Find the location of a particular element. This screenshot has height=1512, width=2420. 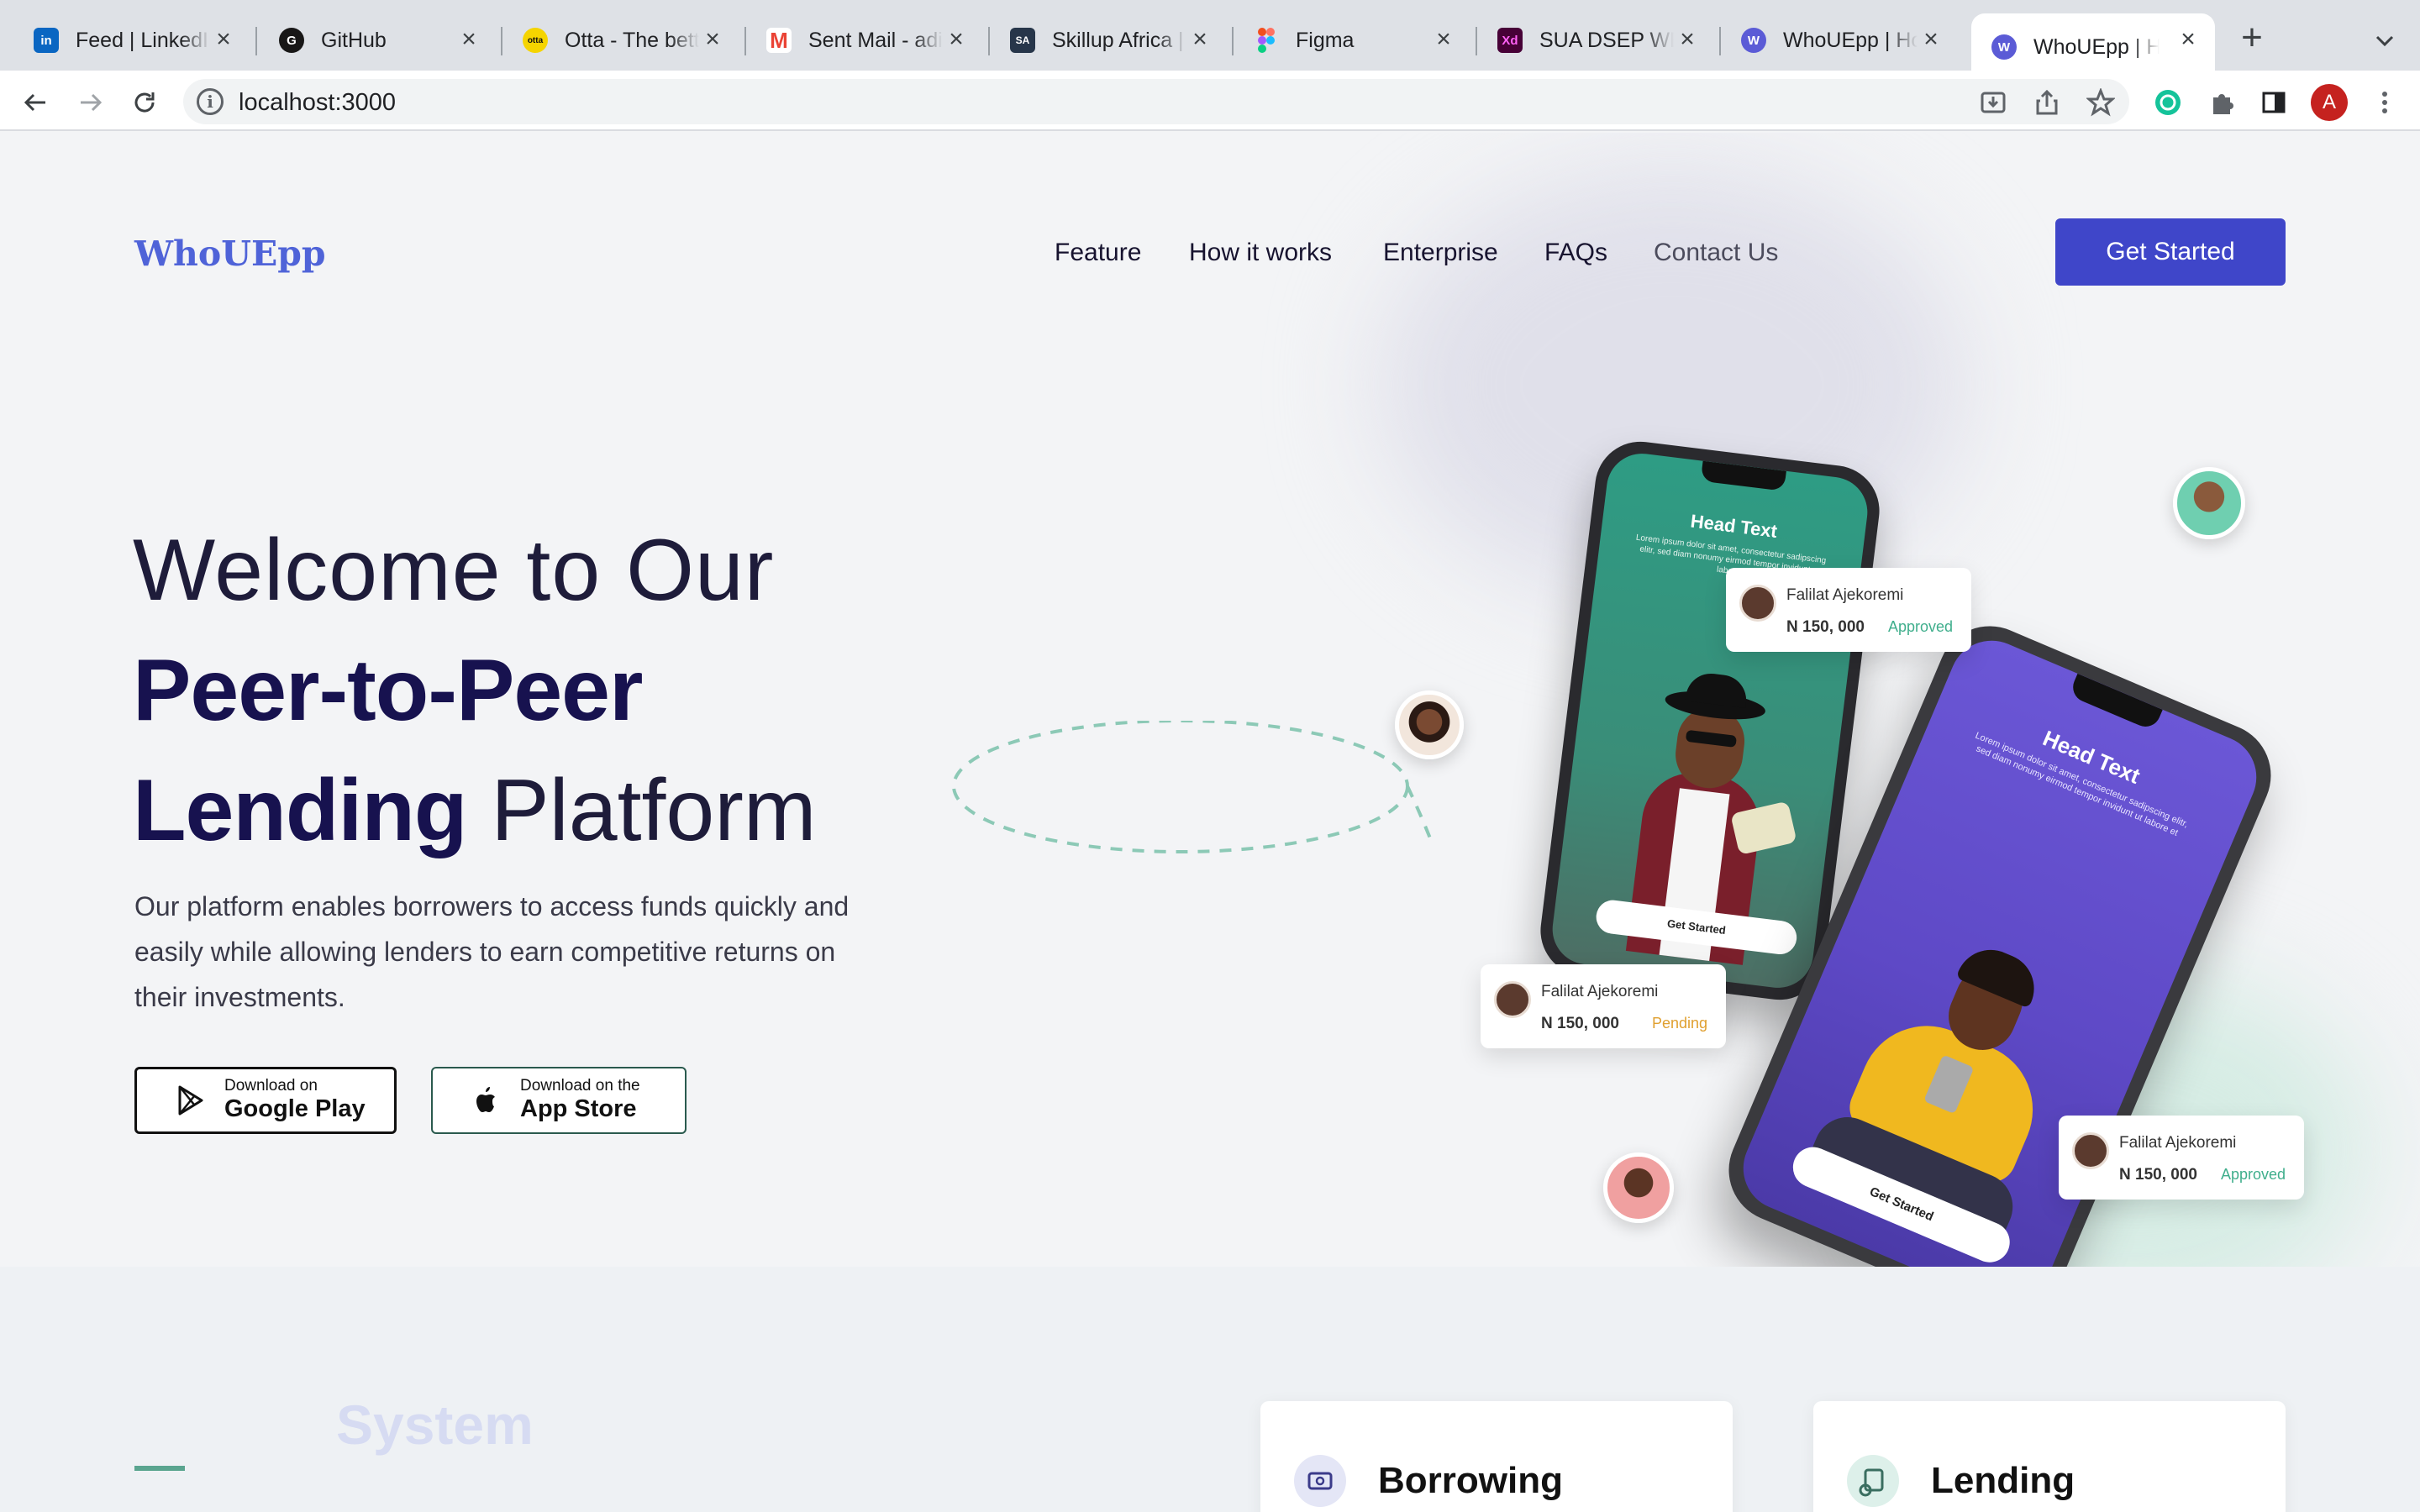

arrow-left-icon is located at coordinates (34, 102).